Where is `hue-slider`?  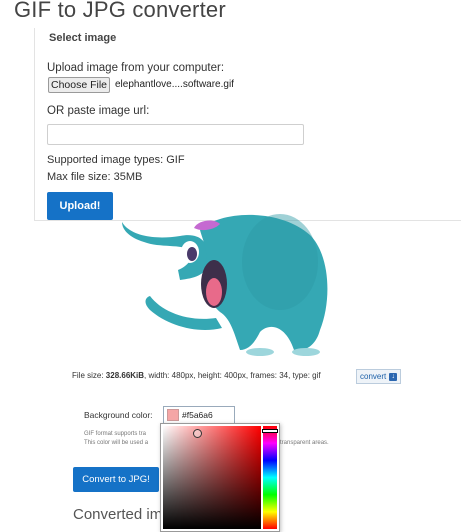
hue-slider is located at coordinates (270, 477).